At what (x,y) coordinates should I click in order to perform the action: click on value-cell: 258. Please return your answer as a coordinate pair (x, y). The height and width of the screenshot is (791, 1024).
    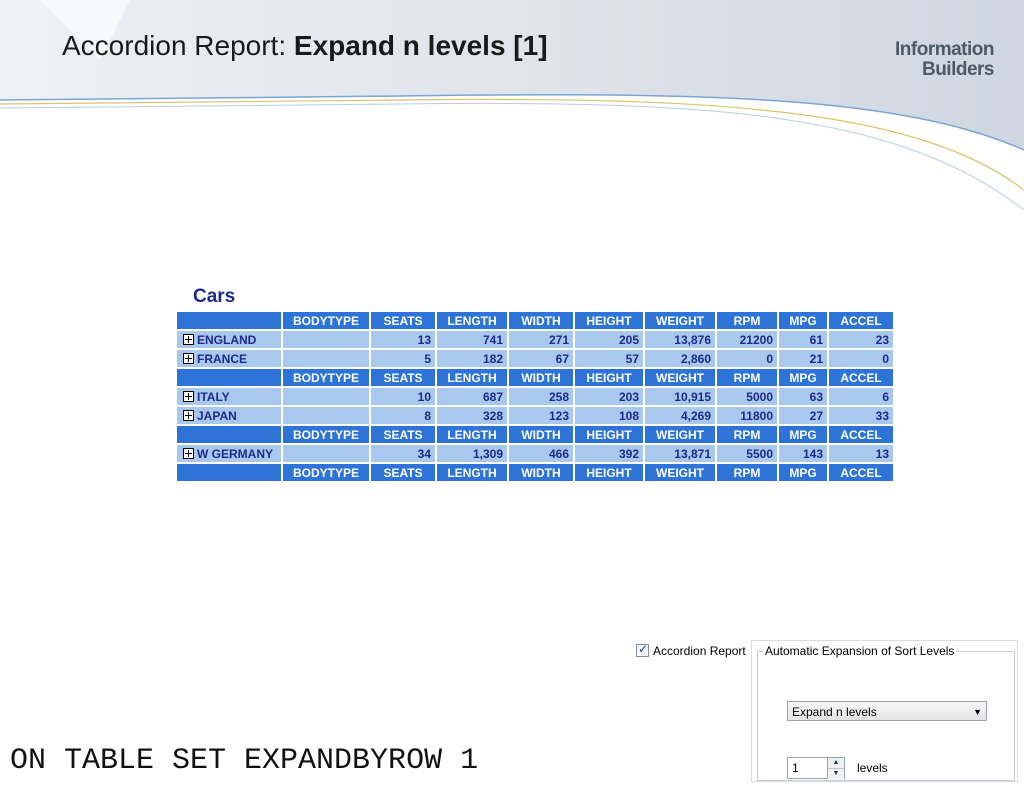
    Looking at the image, I should click on (541, 396).